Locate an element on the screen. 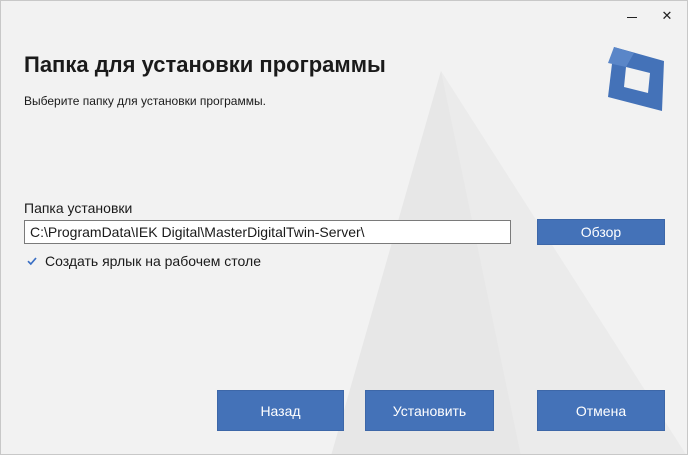  create-shortcut-option: Создать ярлык на рабочем столе is located at coordinates (143, 261).